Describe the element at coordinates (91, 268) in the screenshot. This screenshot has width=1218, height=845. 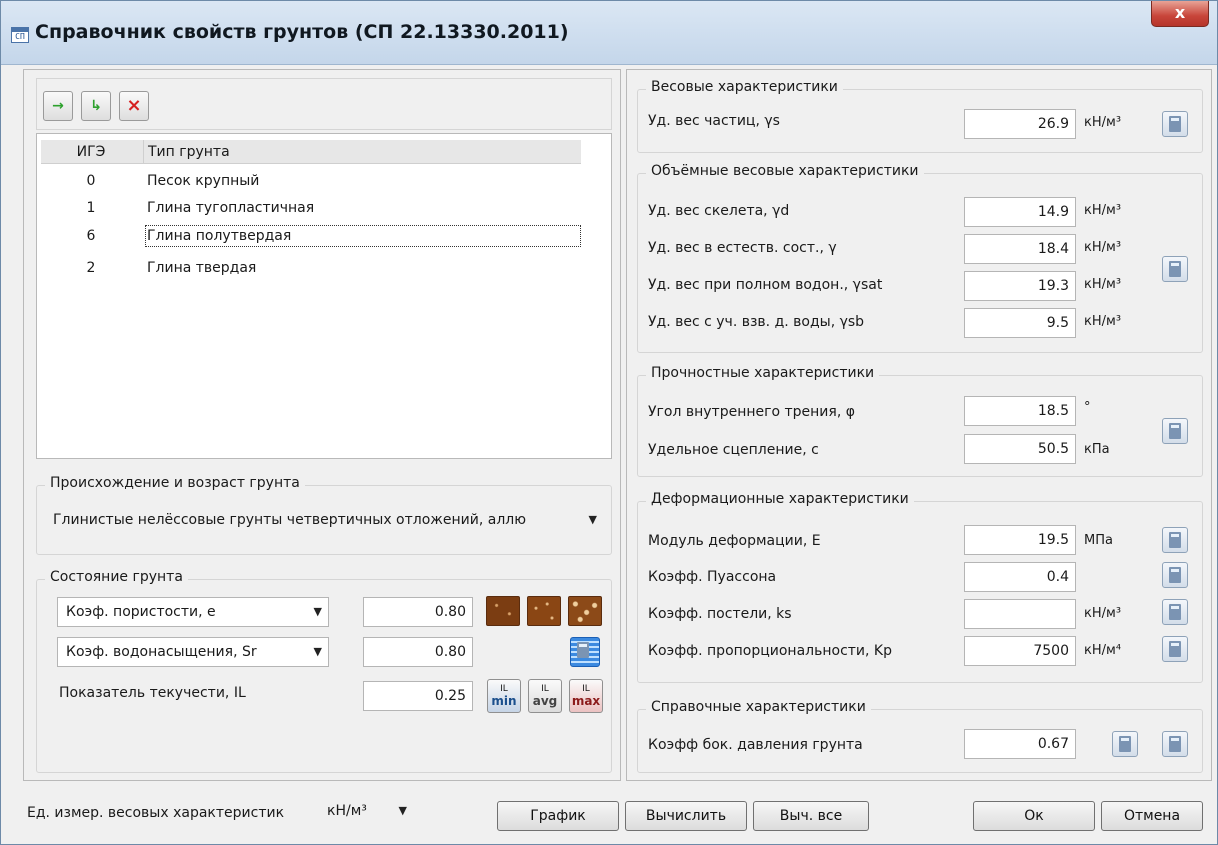
I see `row-id: 2` at that location.